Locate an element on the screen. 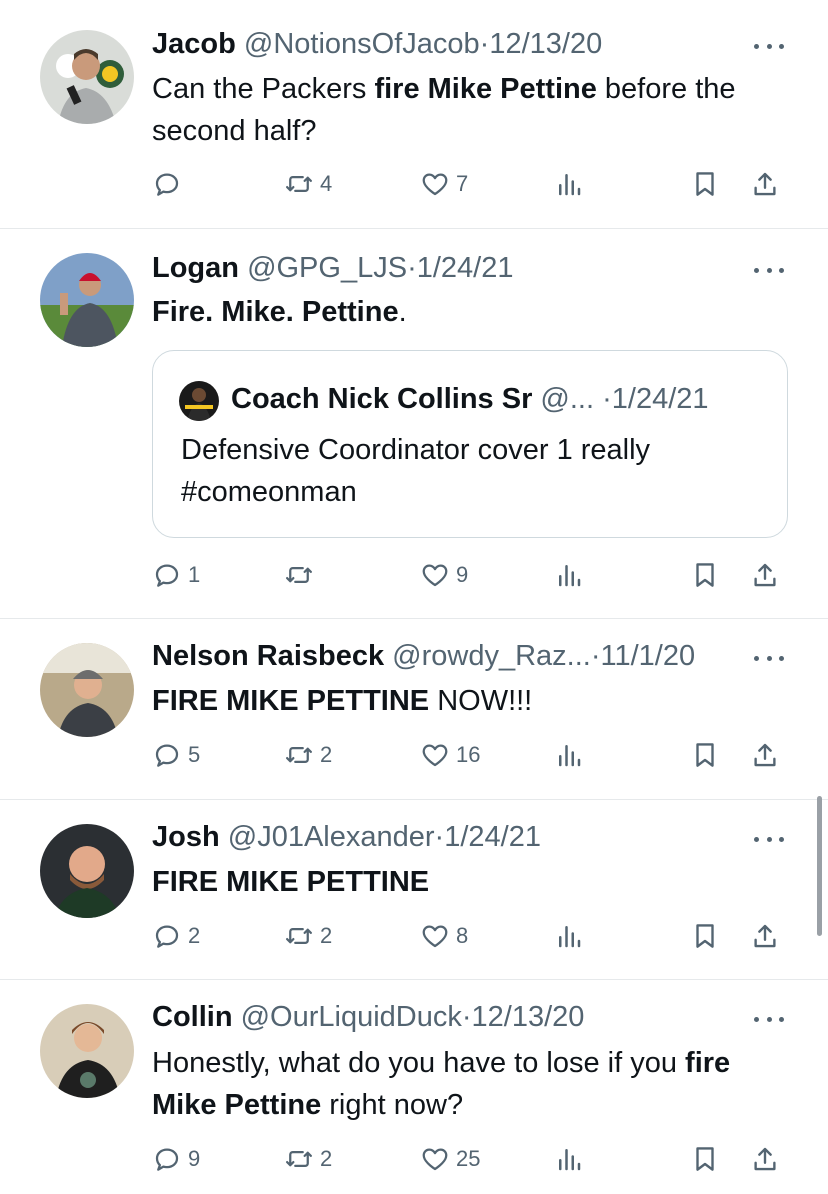 The height and width of the screenshot is (1194, 828). like-button: 7 is located at coordinates (444, 184).